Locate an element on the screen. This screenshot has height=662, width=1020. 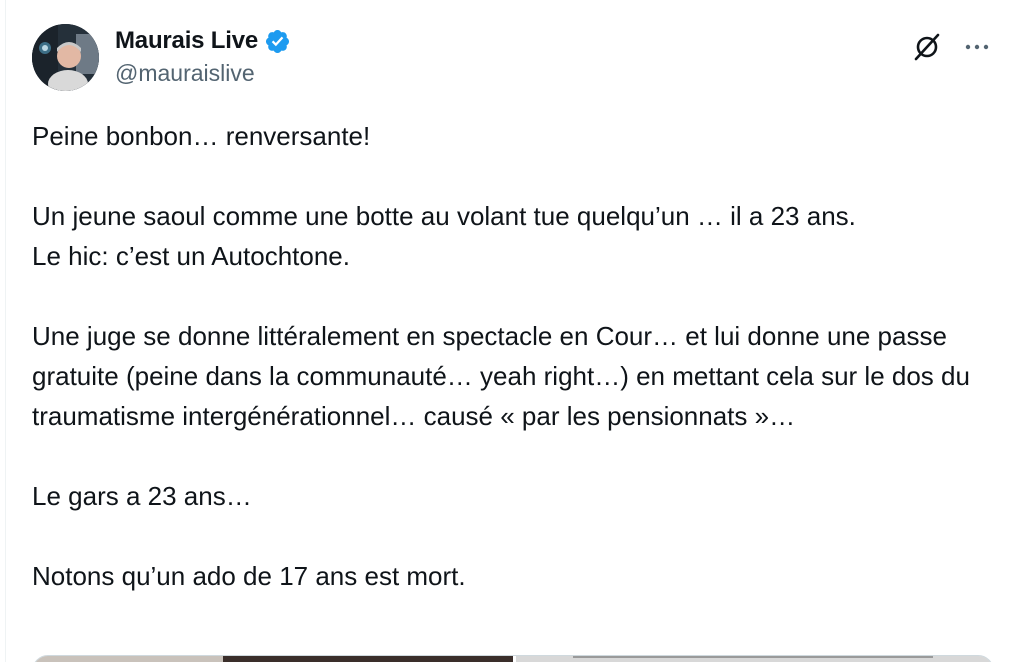
grok-icon is located at coordinates (927, 47).